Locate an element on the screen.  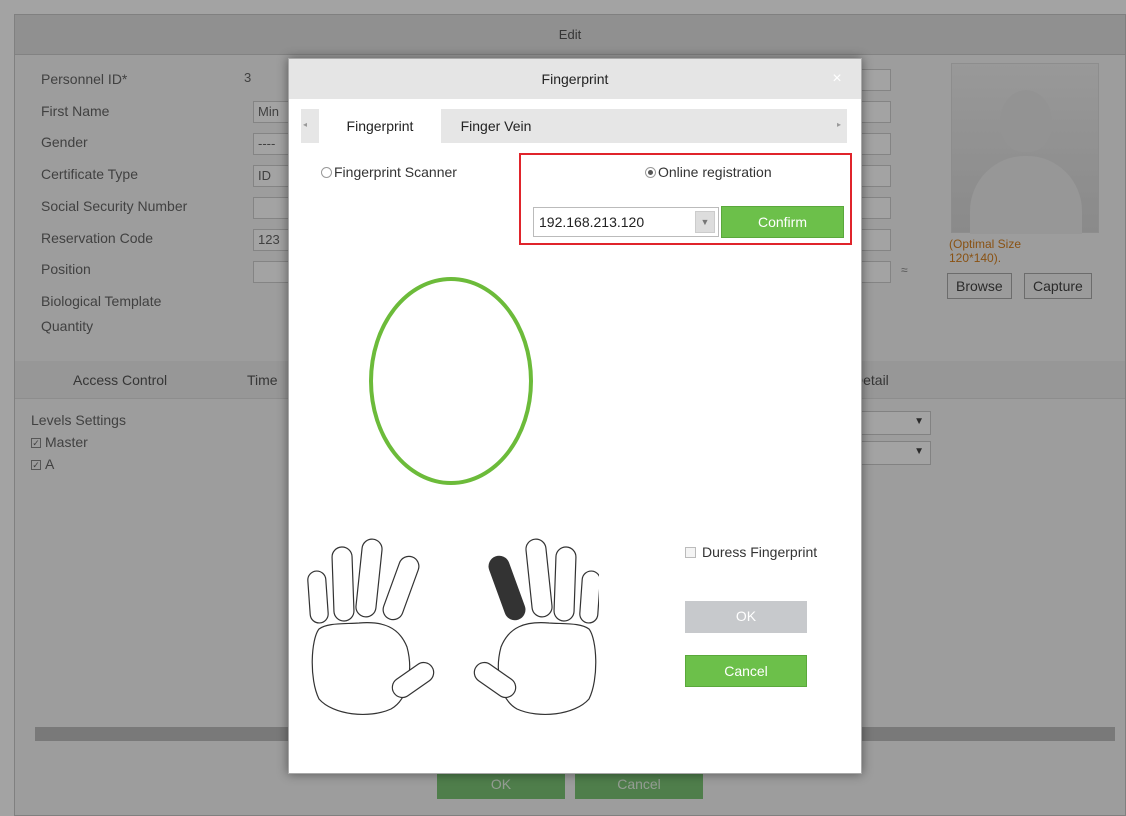
checkbox-unchecked-icon is located at coordinates (690, 552).